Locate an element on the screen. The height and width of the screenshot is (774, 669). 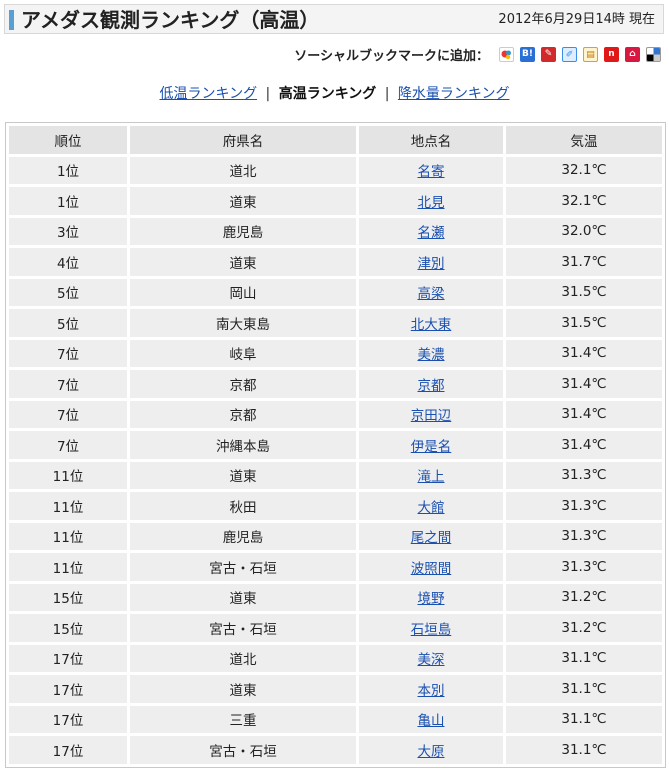
header-prefecture: 府県名 is located at coordinates (243, 140).